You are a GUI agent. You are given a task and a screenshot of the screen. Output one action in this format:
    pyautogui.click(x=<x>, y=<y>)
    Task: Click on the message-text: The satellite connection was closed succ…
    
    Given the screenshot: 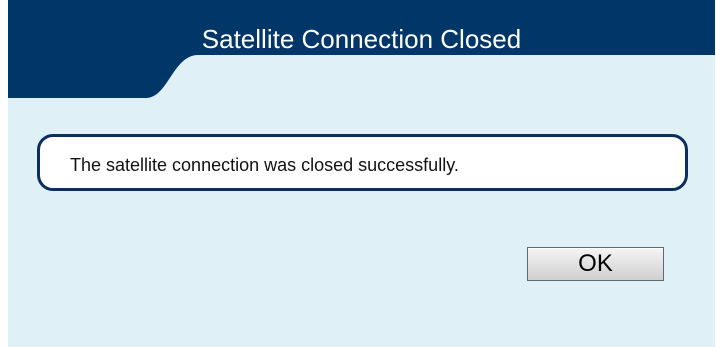 What is the action you would take?
    pyautogui.click(x=264, y=165)
    